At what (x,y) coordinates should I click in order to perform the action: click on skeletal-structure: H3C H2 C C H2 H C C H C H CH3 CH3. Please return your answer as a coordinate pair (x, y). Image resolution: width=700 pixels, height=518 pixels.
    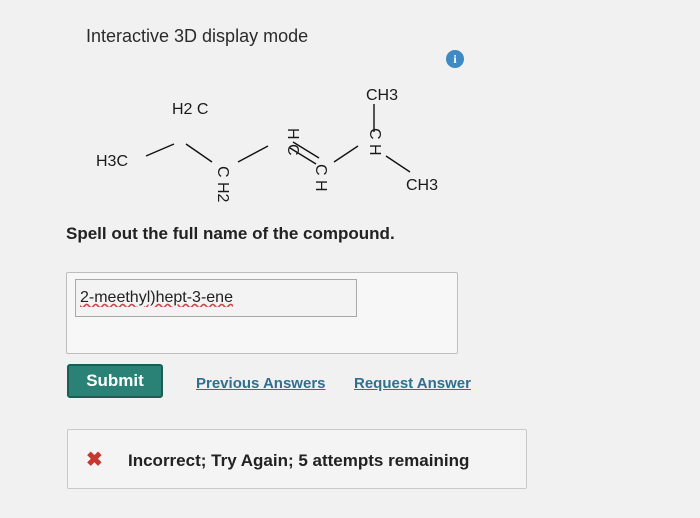
    Looking at the image, I should click on (270, 145).